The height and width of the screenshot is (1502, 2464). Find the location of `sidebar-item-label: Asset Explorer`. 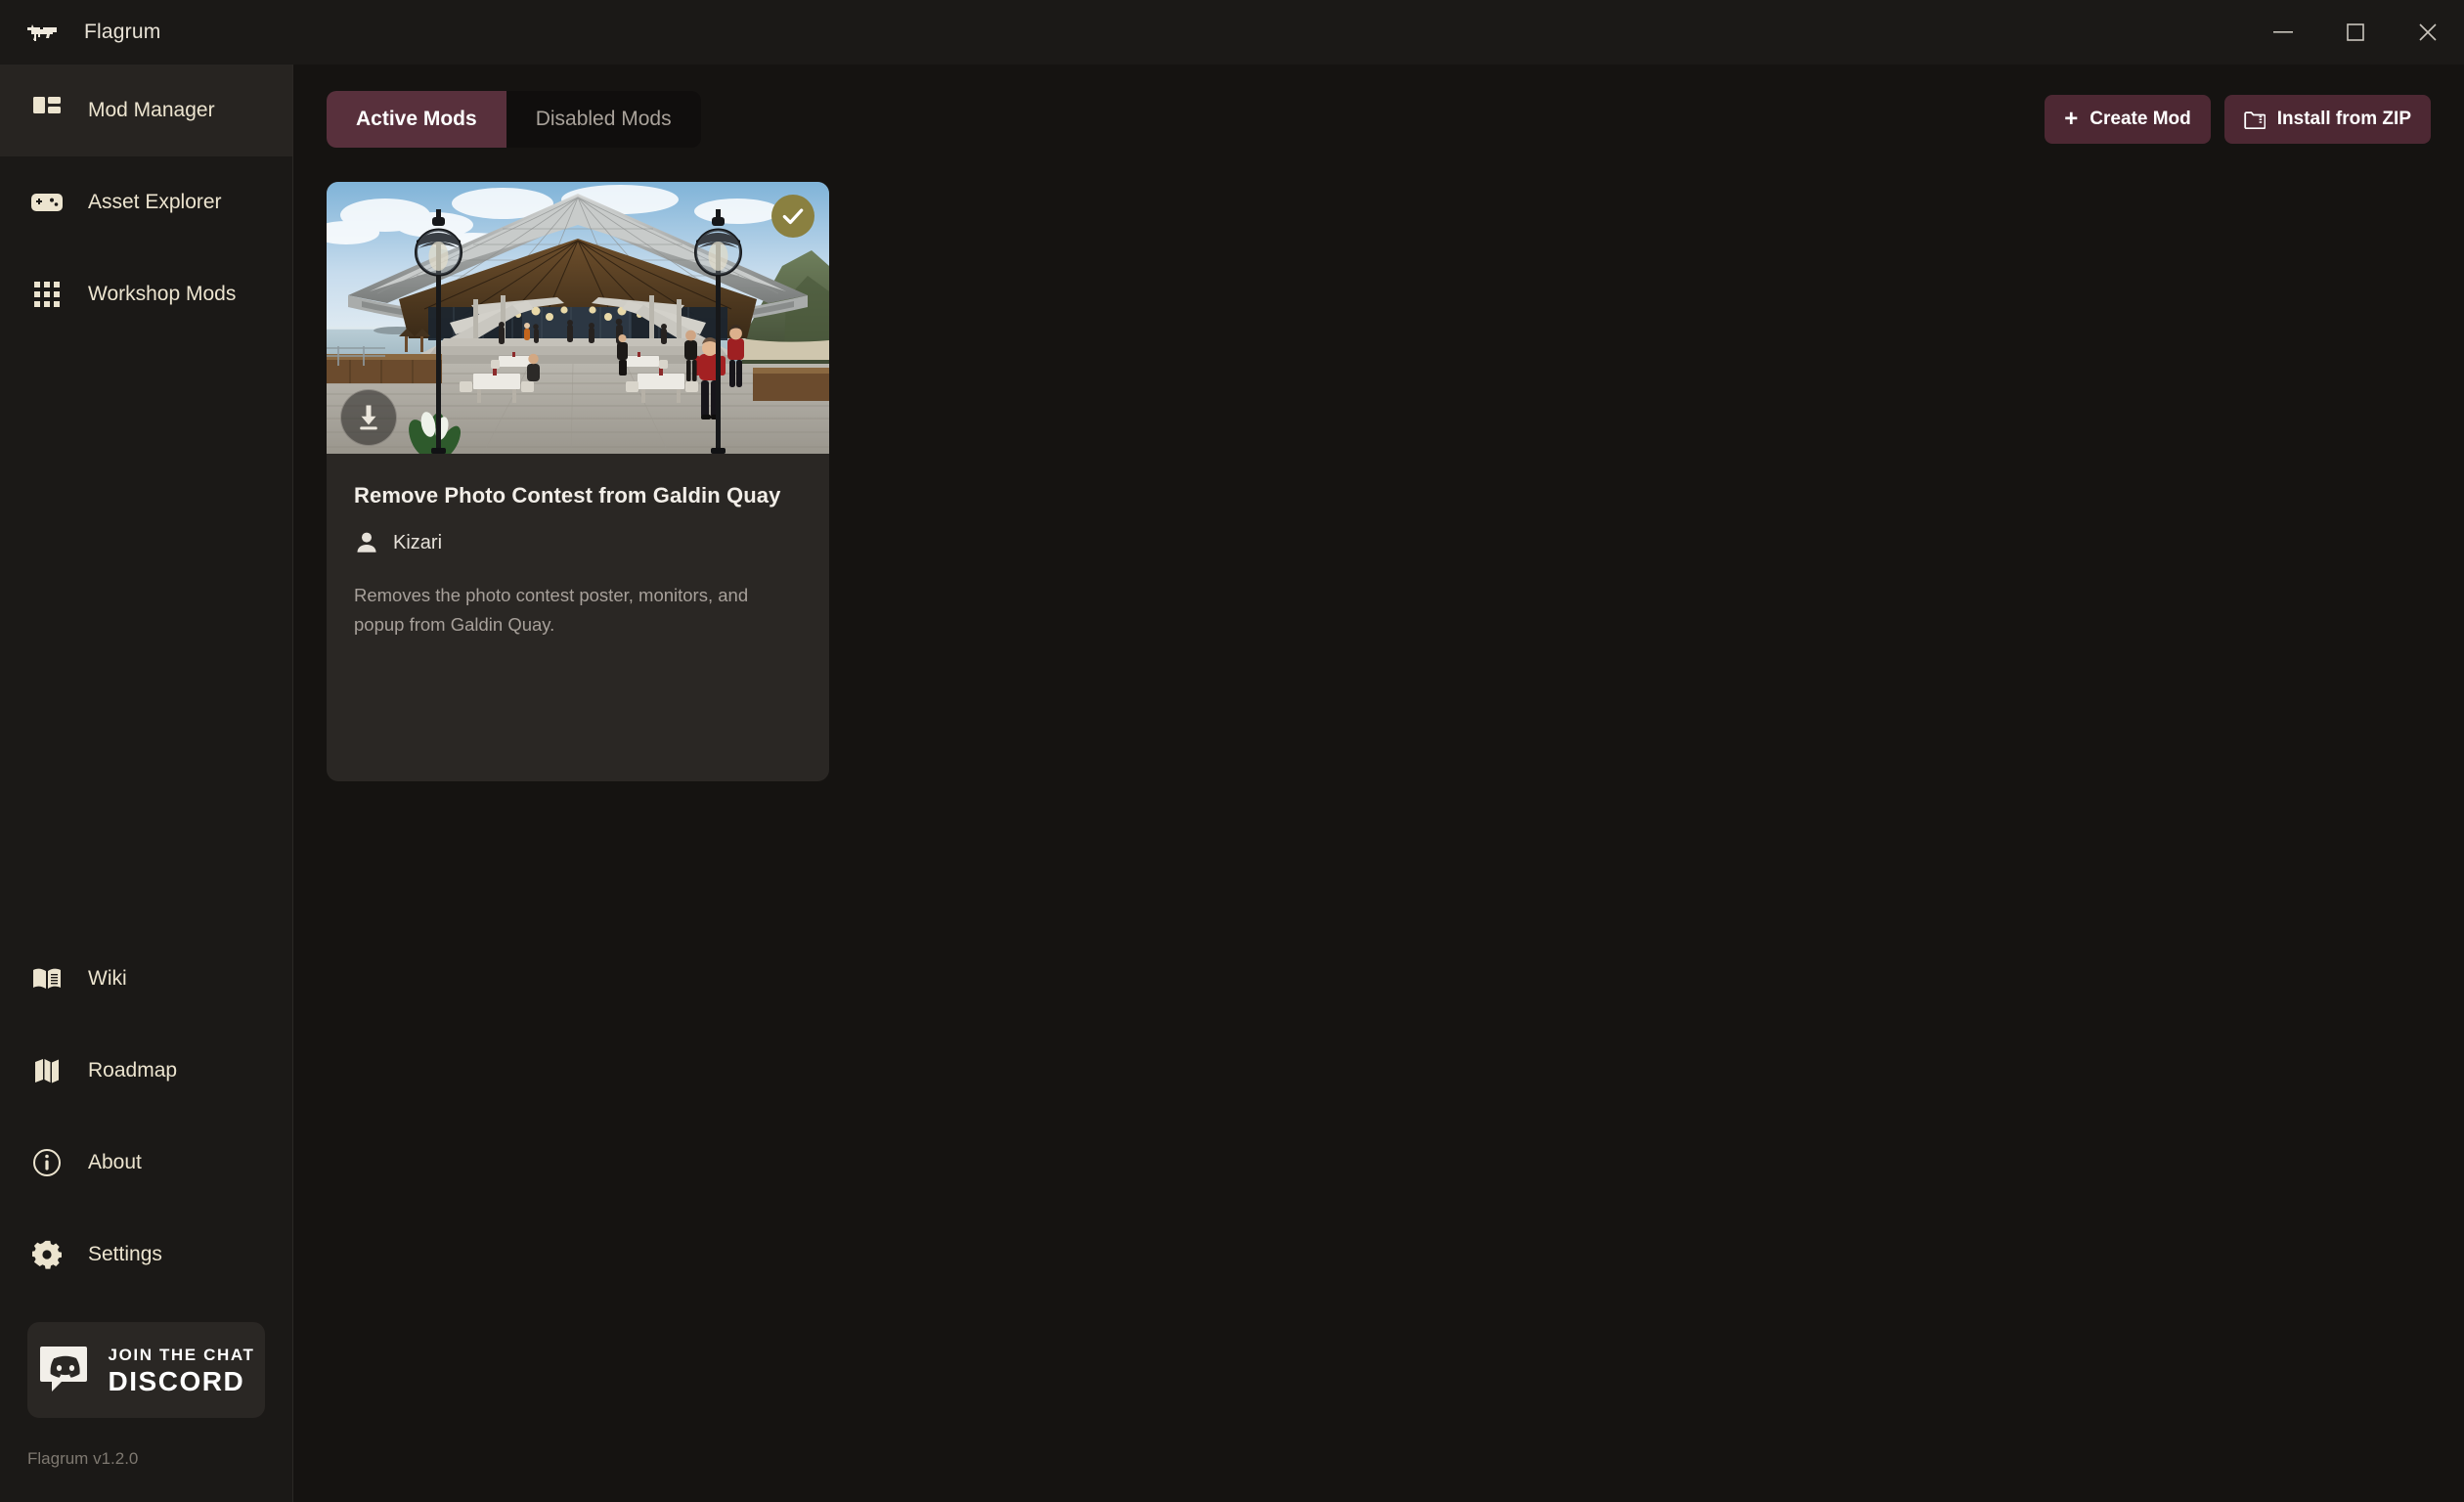

sidebar-item-label: Asset Explorer is located at coordinates (155, 202).